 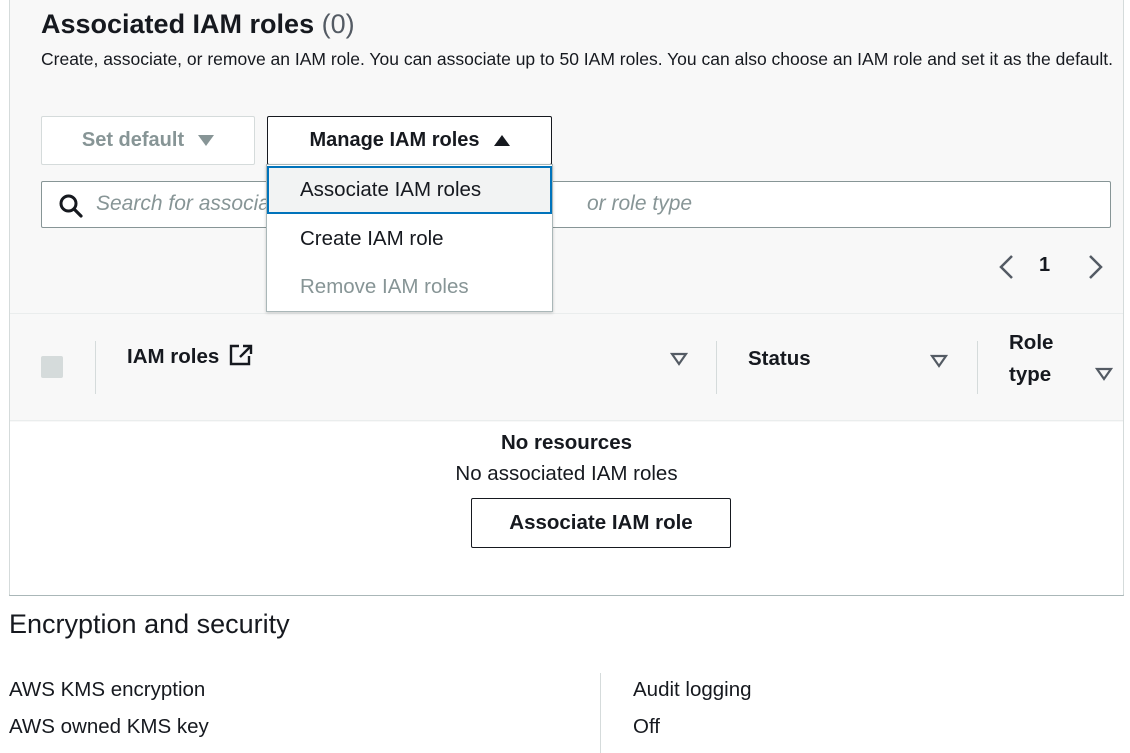 I want to click on table-header: IAM roles Status Role type, so click(x=566, y=367).